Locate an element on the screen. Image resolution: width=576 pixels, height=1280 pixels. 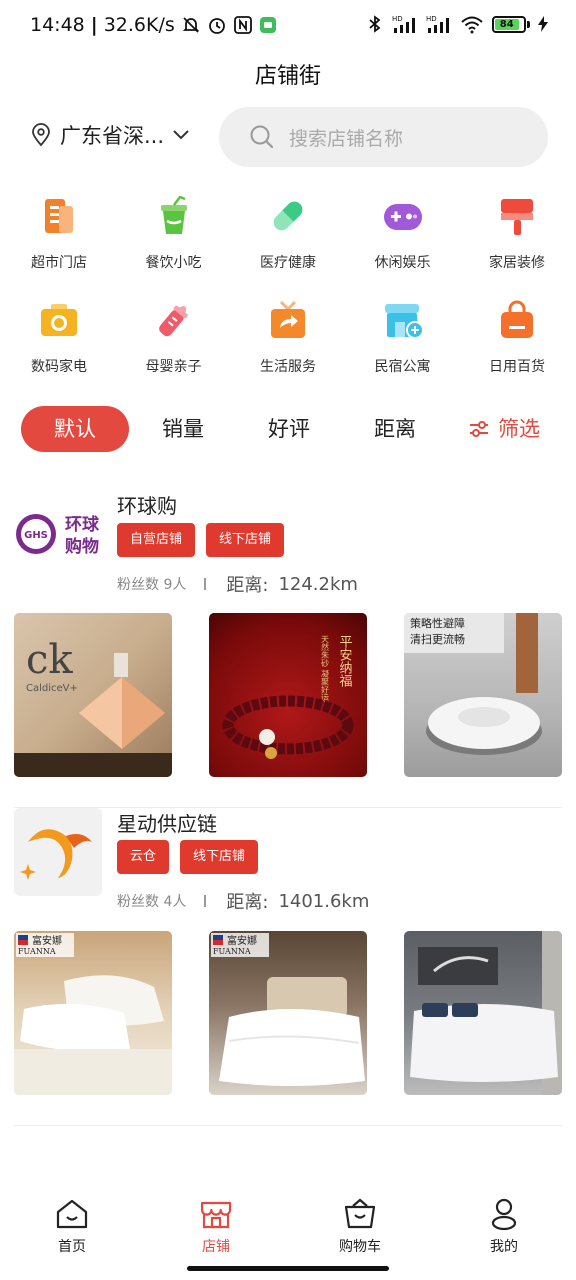
sort-rating-button: 好评 is located at coordinates (289, 429).